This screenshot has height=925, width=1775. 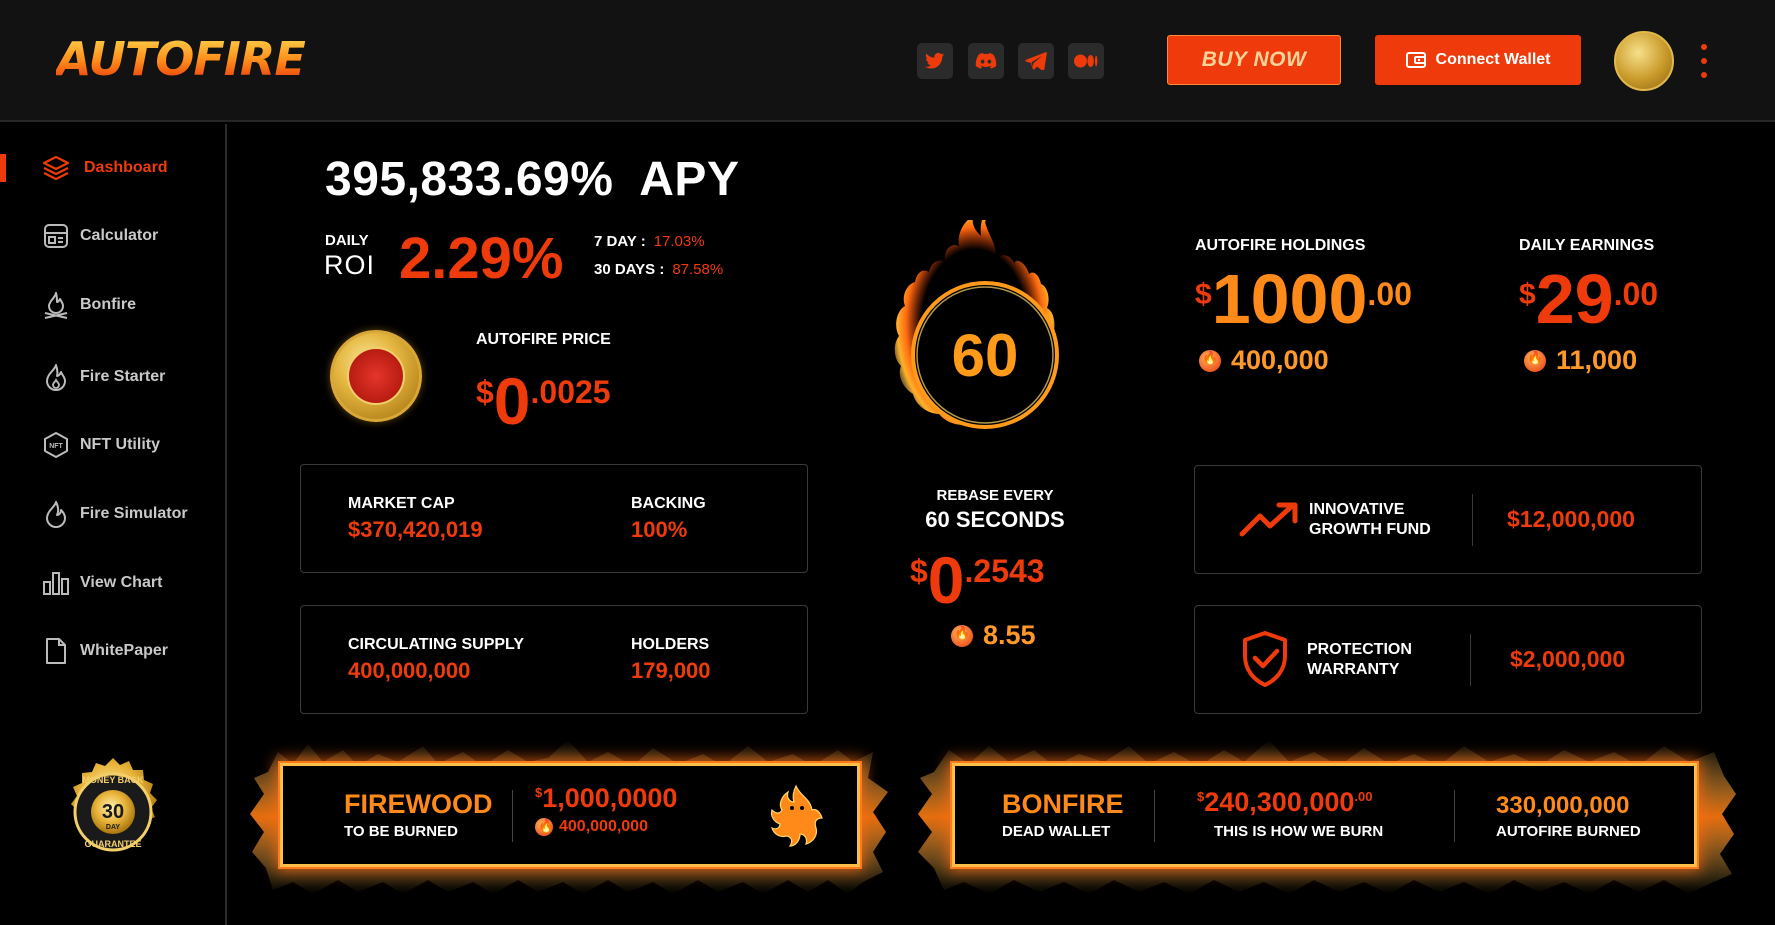 I want to click on campfire-icon, so click(x=56, y=305).